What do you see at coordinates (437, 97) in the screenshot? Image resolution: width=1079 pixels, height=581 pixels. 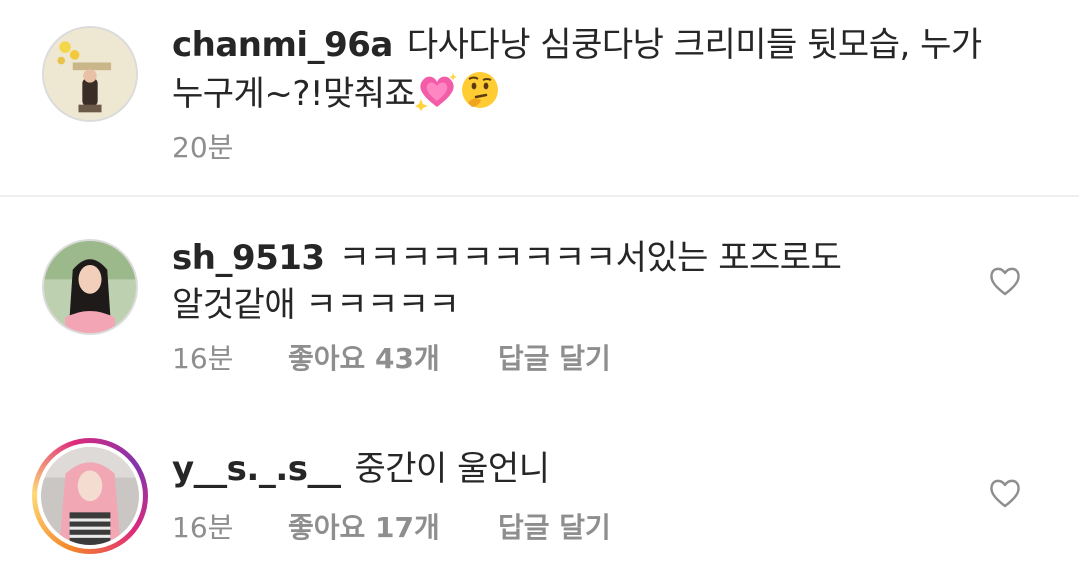 I see `sparkling-heart-icon` at bounding box center [437, 97].